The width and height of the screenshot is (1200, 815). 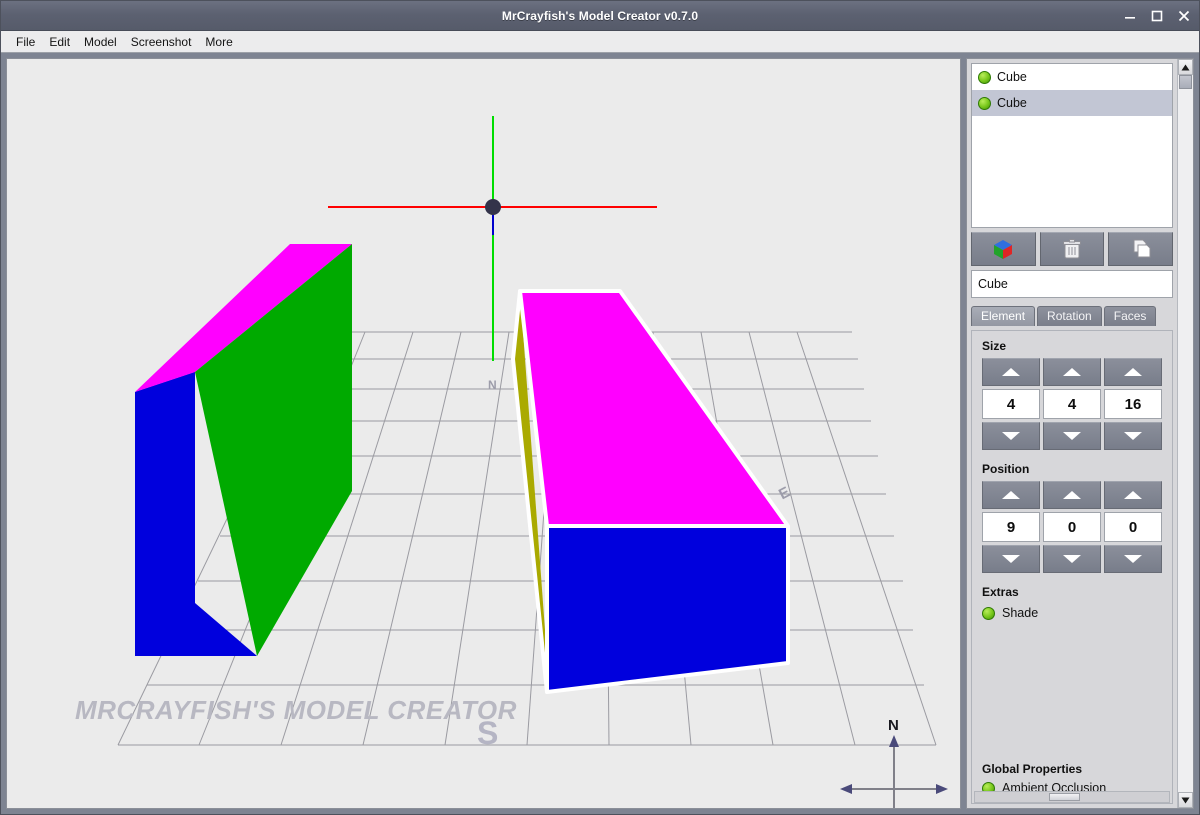 I want to click on position-z-decrement, so click(x=1133, y=559).